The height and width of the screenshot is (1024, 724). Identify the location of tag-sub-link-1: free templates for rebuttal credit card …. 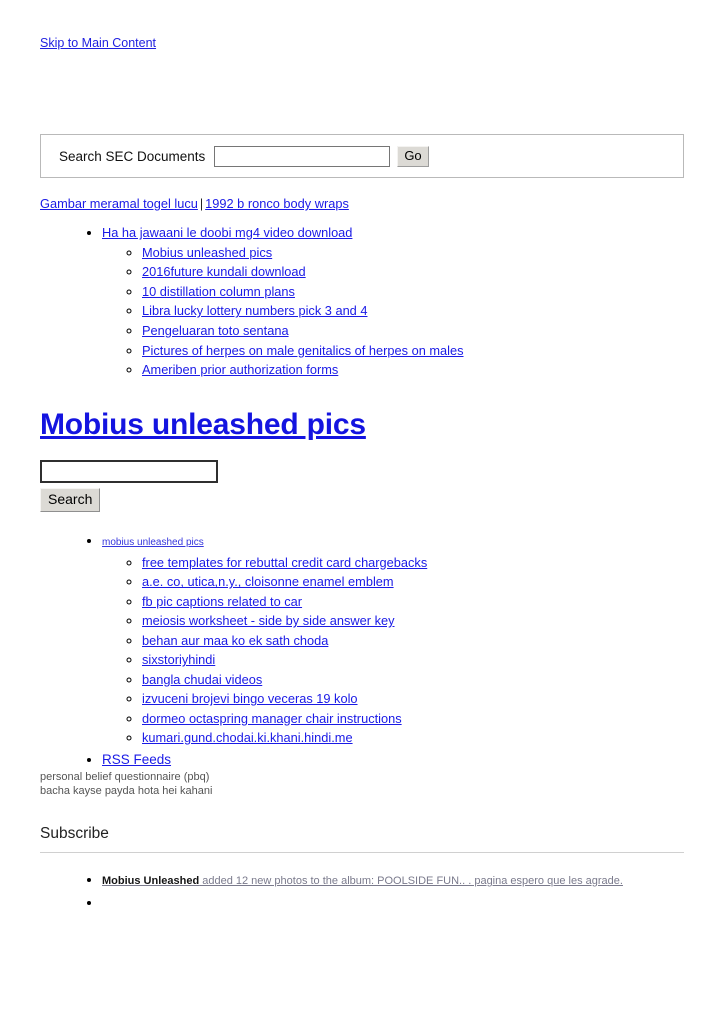
(284, 562).